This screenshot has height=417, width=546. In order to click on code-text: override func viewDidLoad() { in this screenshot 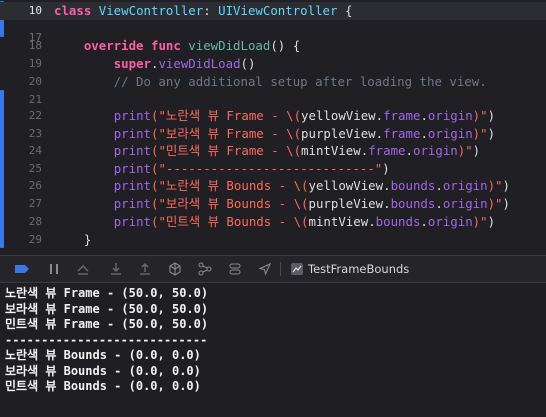, I will do `click(177, 46)`.